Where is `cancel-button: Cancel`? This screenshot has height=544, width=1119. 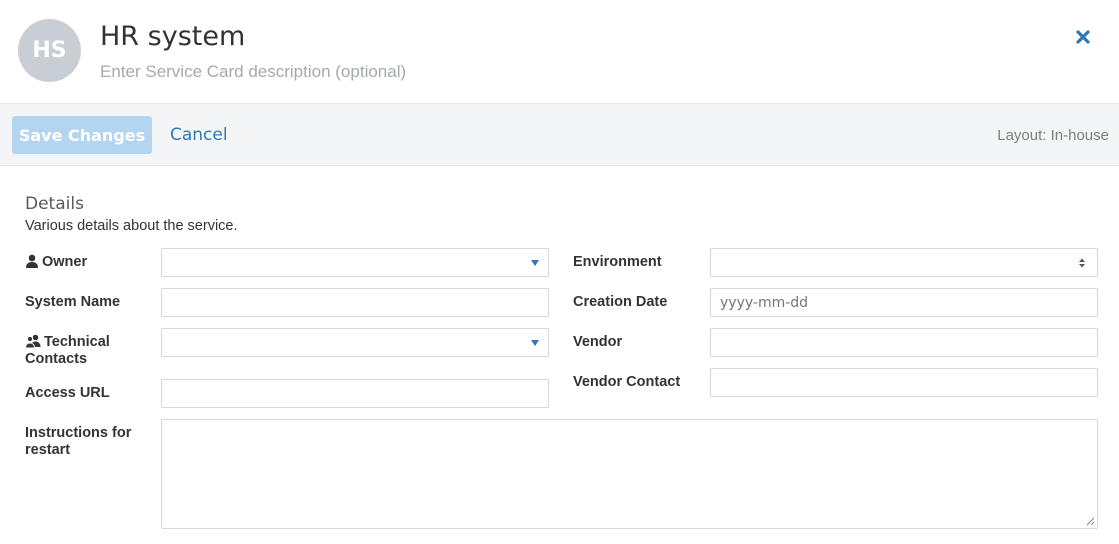 cancel-button: Cancel is located at coordinates (199, 135).